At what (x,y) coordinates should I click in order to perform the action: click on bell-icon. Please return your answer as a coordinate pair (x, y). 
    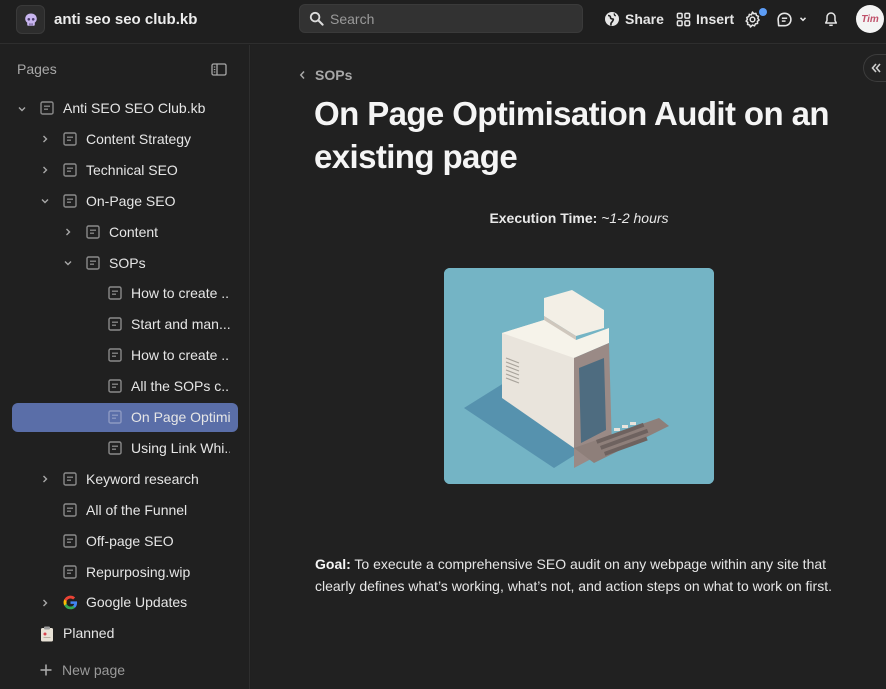
    Looking at the image, I should click on (831, 19).